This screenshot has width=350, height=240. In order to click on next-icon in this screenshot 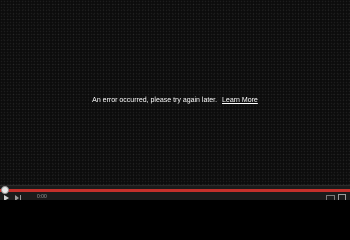, I will do `click(18, 197)`.